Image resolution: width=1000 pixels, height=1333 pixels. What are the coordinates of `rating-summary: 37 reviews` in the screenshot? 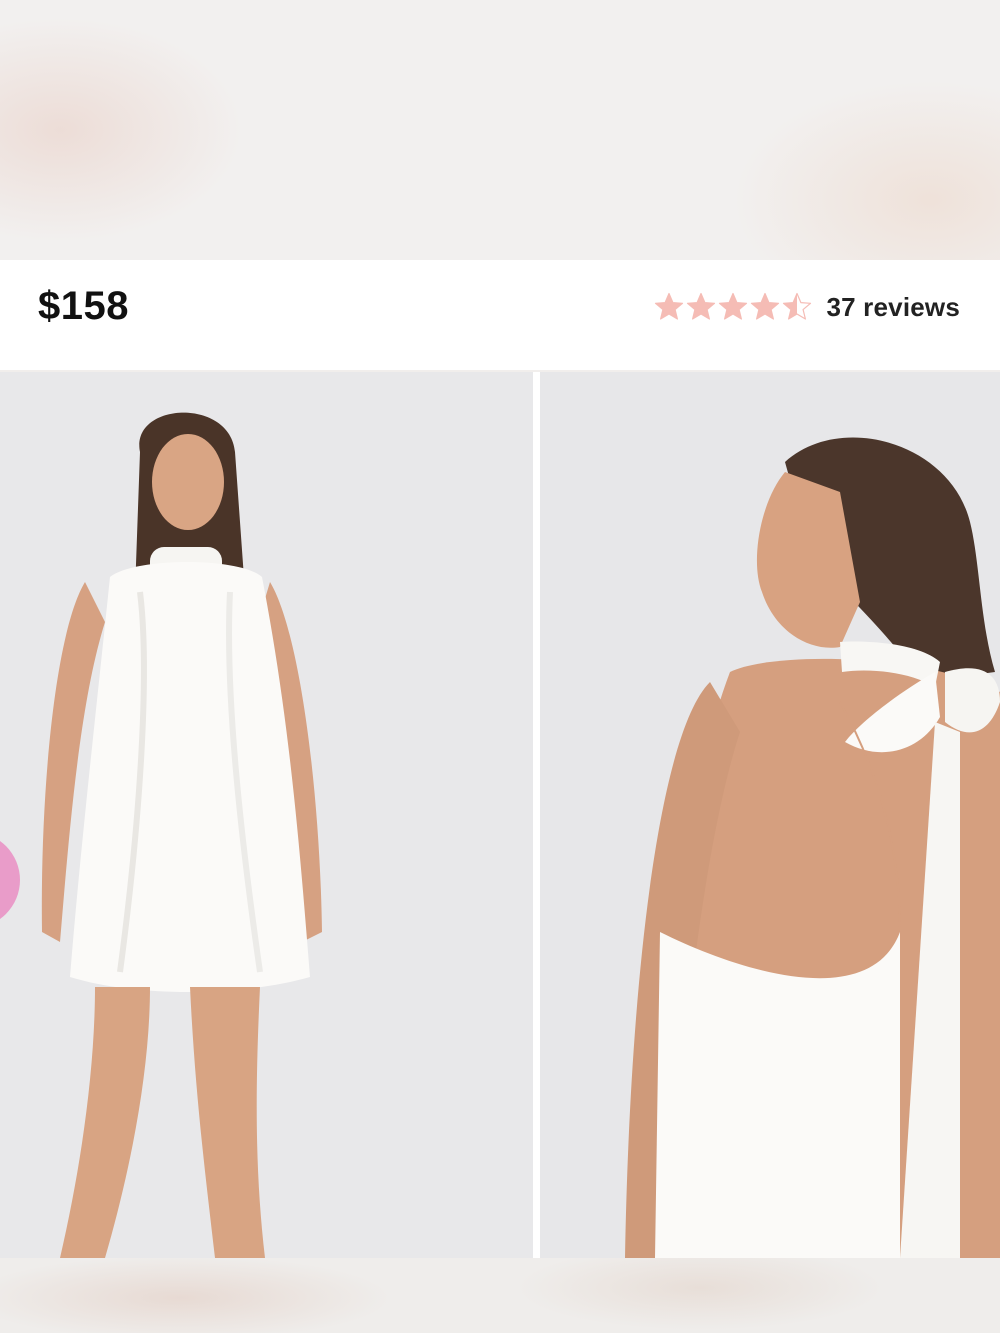 It's located at (807, 307).